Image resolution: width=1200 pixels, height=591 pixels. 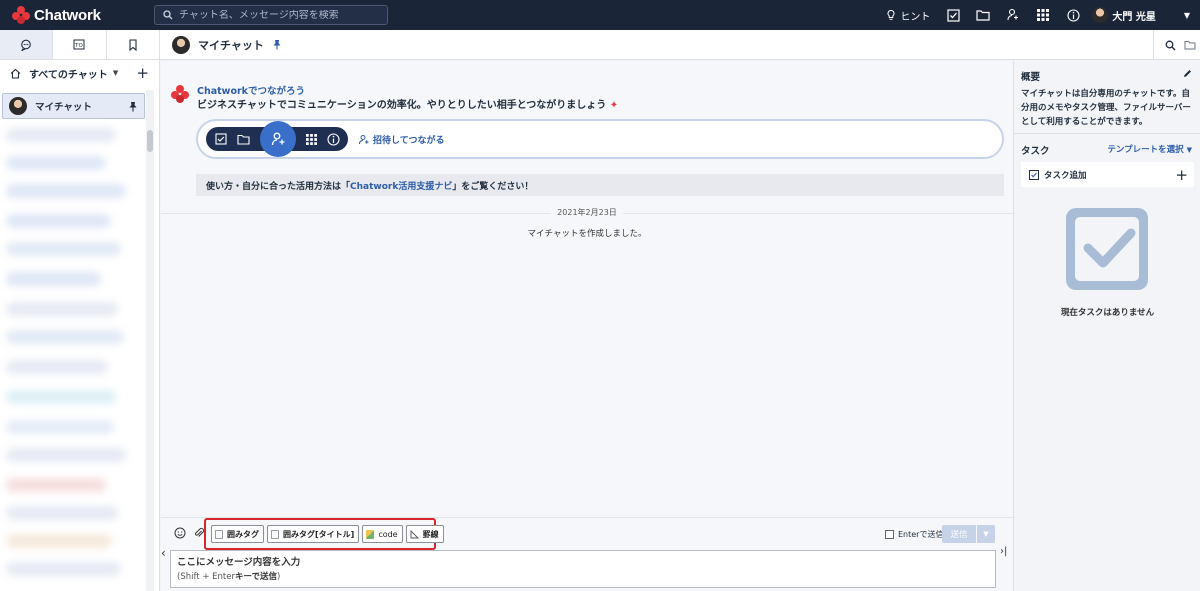 I want to click on contacts-button, so click(x=1013, y=15).